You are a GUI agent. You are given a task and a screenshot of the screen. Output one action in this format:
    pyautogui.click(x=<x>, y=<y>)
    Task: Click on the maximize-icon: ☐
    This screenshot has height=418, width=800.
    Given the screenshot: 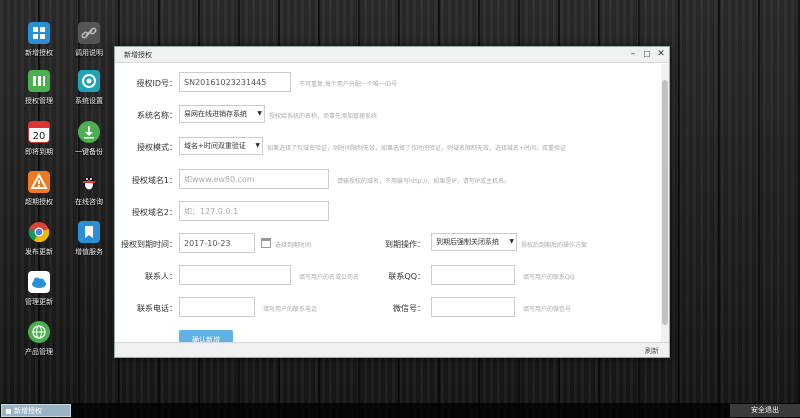 What is the action you would take?
    pyautogui.click(x=647, y=54)
    